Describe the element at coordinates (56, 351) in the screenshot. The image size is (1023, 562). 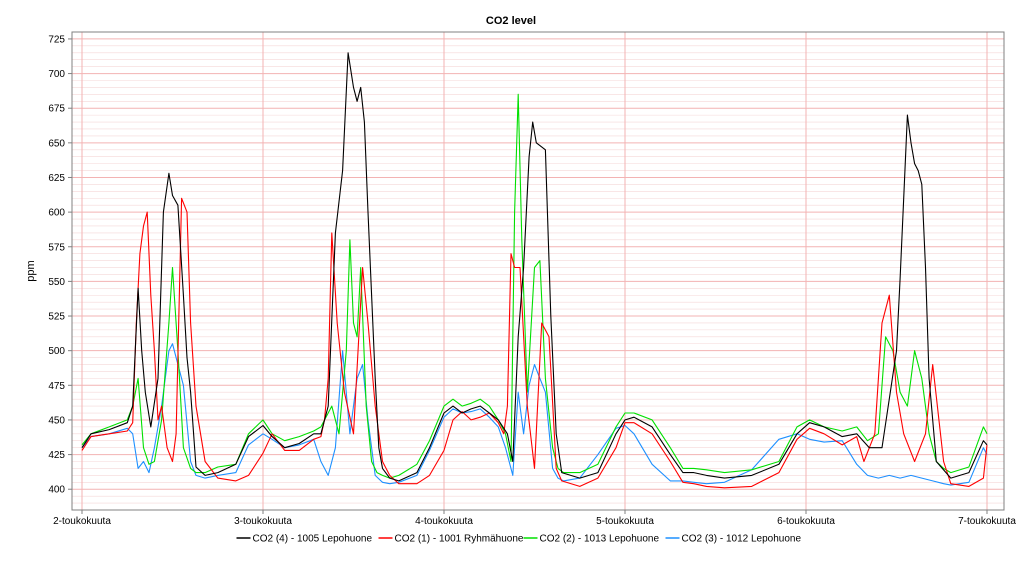
I see `y-tick-label: 500` at that location.